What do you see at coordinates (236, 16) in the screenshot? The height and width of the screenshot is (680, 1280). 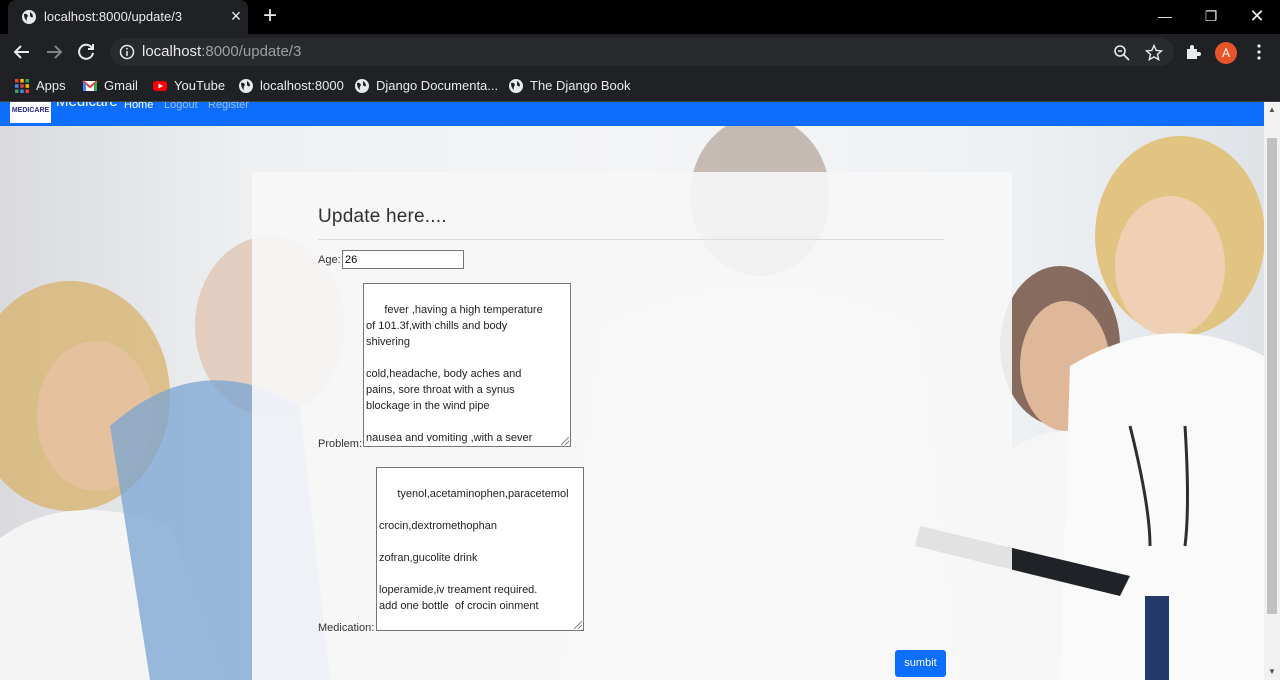 I see `tab-close-icon: ×` at bounding box center [236, 16].